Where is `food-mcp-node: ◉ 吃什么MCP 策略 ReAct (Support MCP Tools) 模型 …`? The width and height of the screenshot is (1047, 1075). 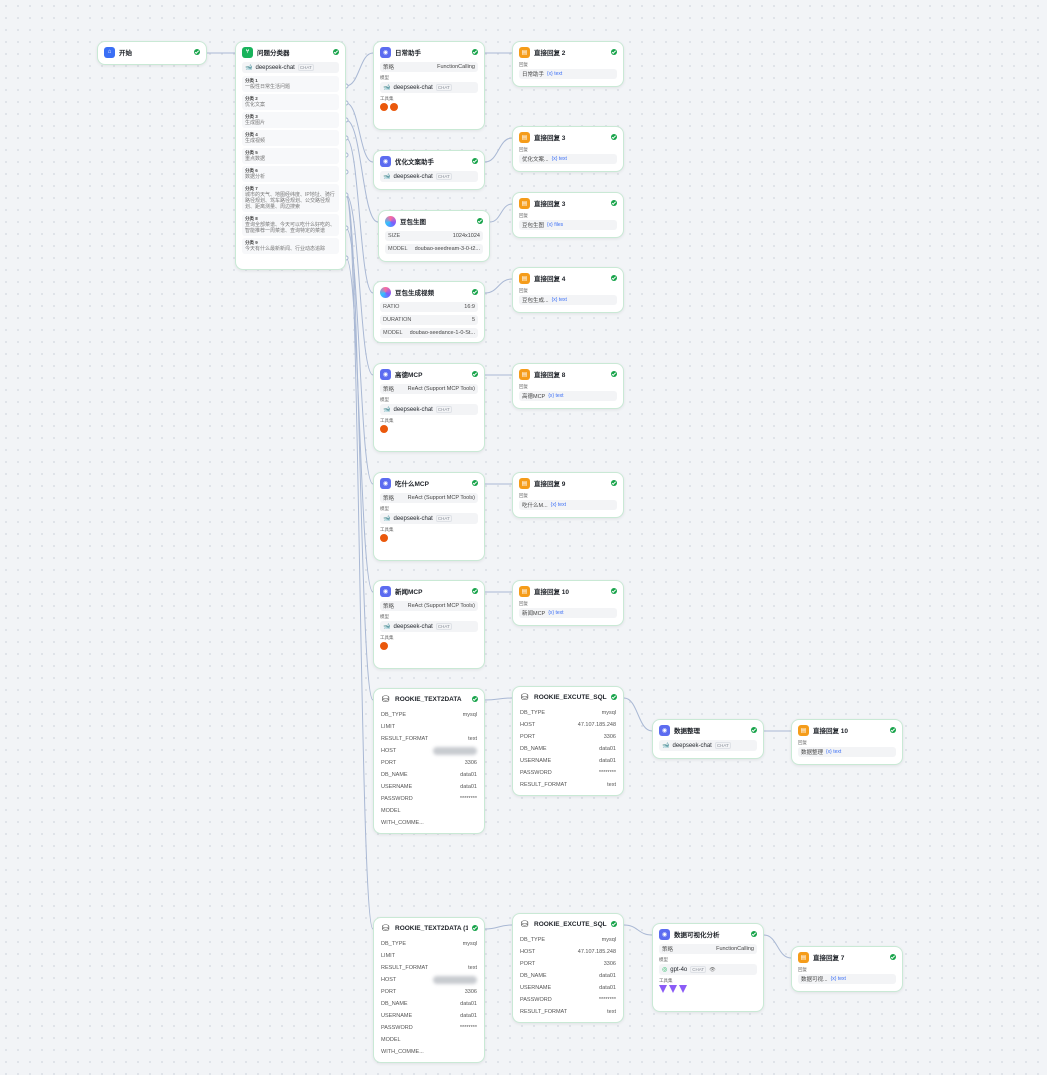 food-mcp-node: ◉ 吃什么MCP 策略 ReAct (Support MCP Tools) 模型 … is located at coordinates (429, 516).